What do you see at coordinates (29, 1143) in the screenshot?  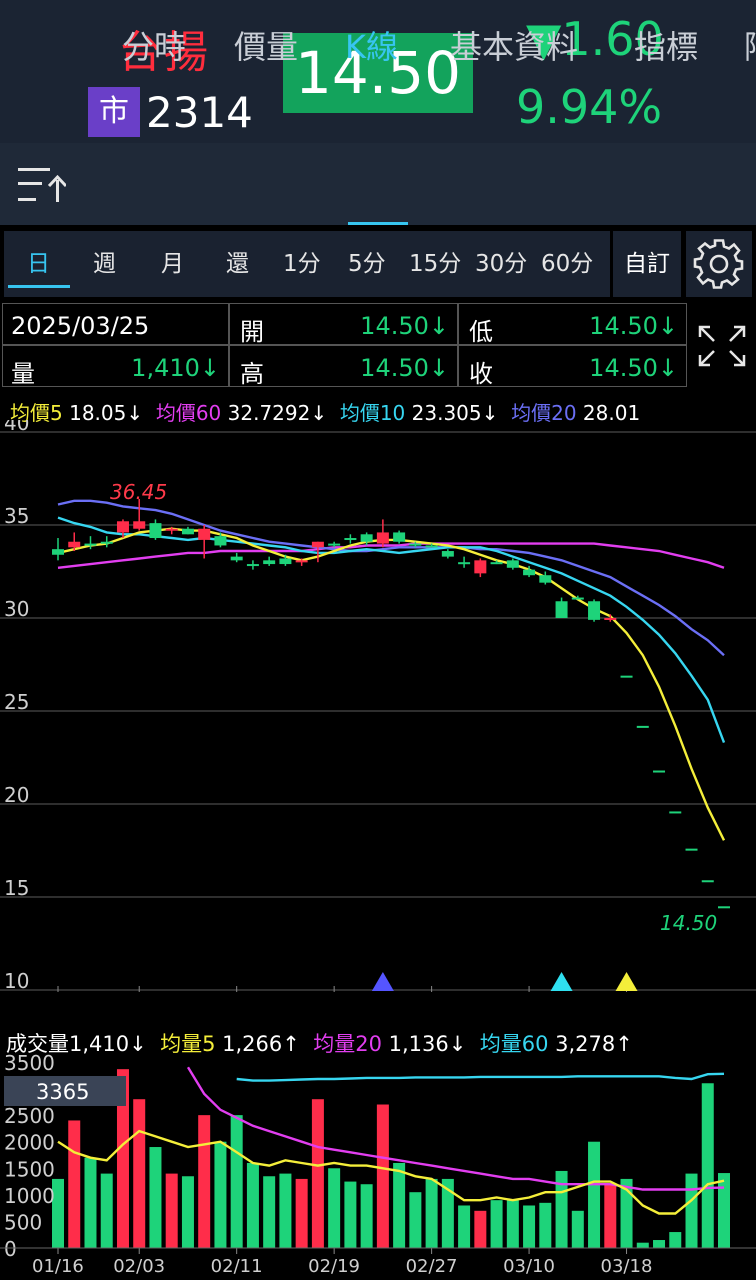 I see `volume-tick-label: 2000` at bounding box center [29, 1143].